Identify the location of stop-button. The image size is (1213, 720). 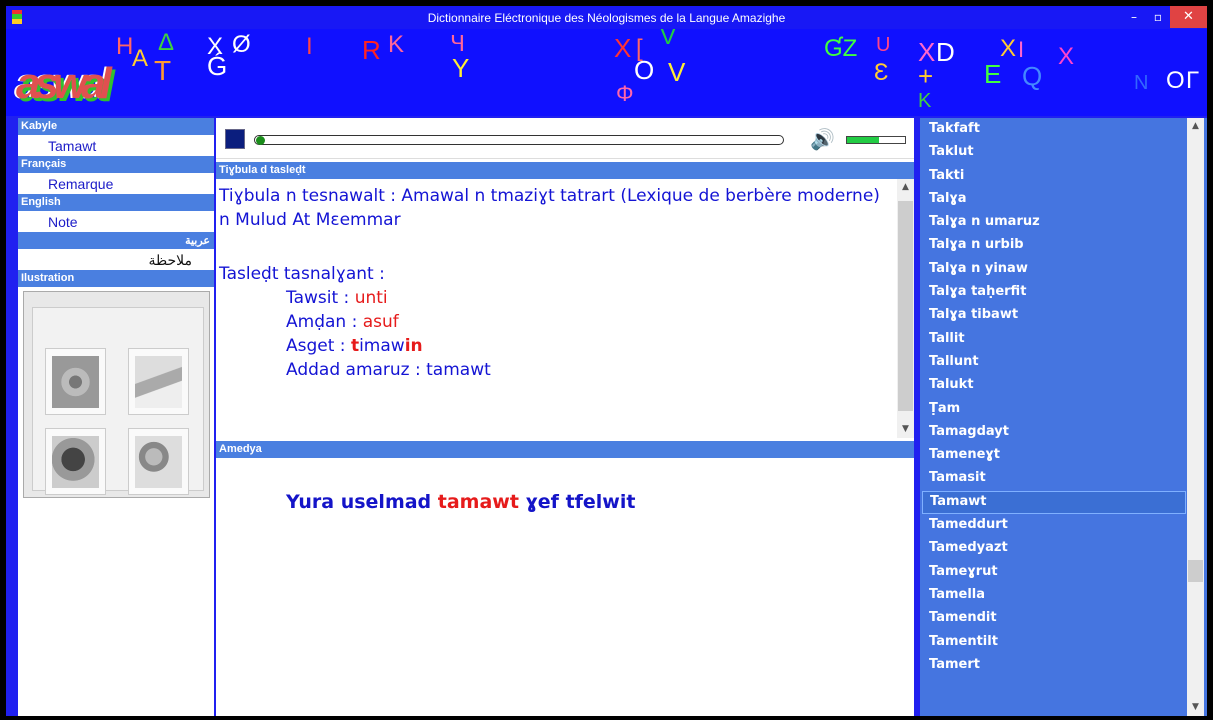
(235, 139).